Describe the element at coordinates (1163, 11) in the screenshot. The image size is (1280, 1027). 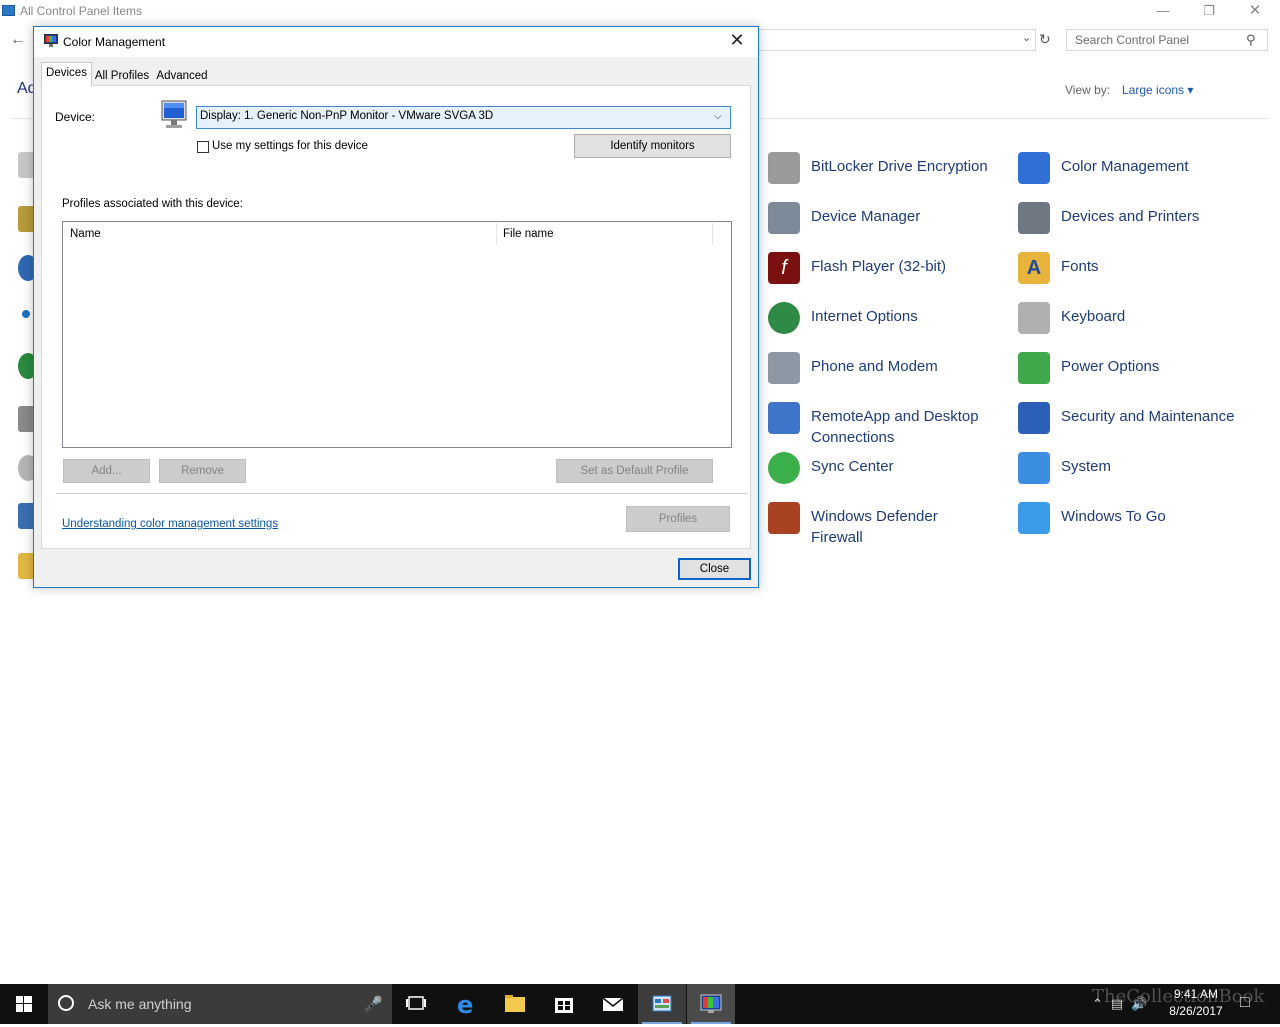
I see `minimize-icon: —` at that location.